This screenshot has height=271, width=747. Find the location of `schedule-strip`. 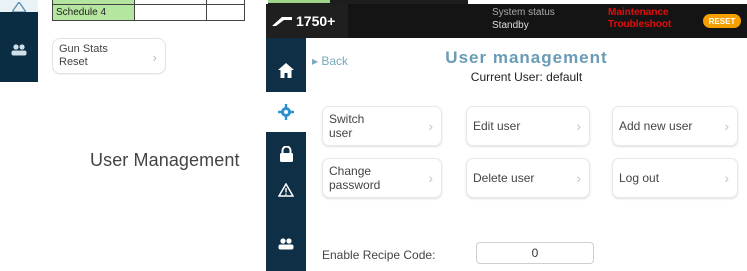

schedule-strip is located at coordinates (299, 1).